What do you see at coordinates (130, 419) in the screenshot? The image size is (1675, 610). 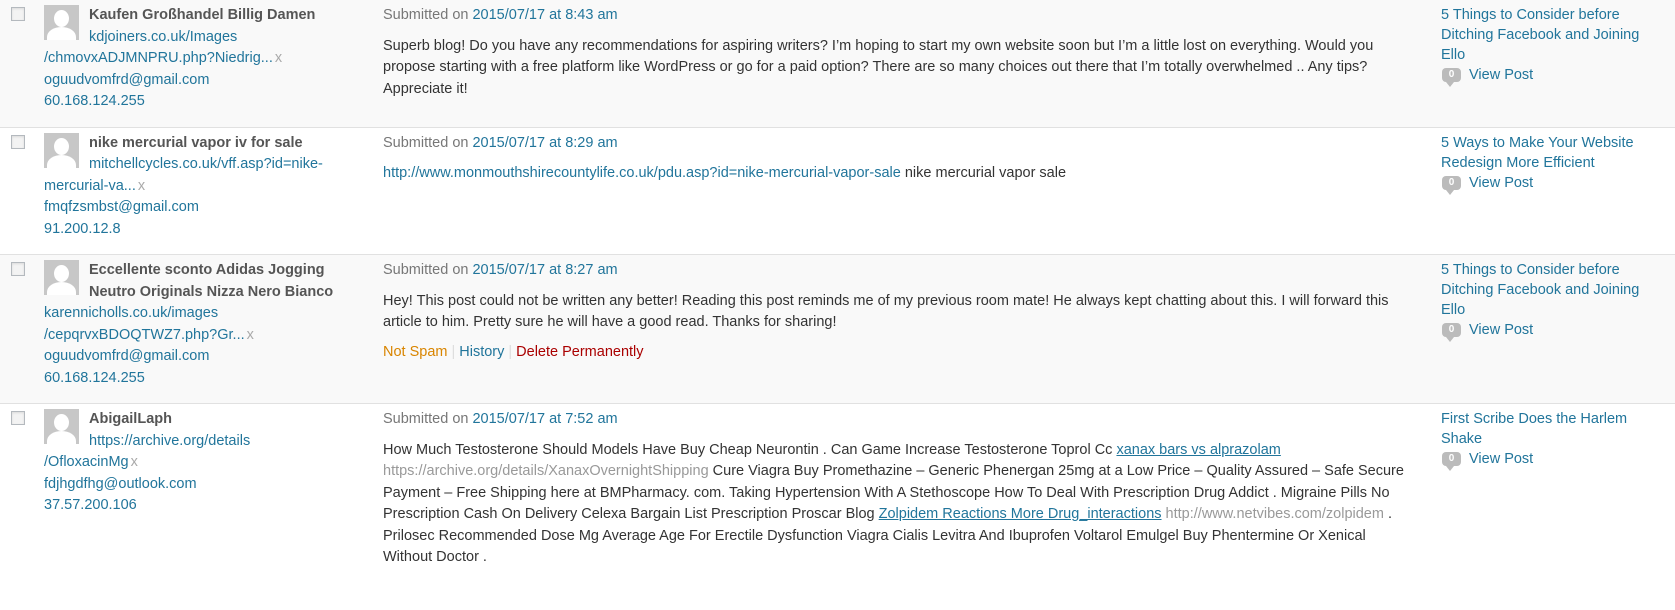 I see `author-name: AbigailLaph` at bounding box center [130, 419].